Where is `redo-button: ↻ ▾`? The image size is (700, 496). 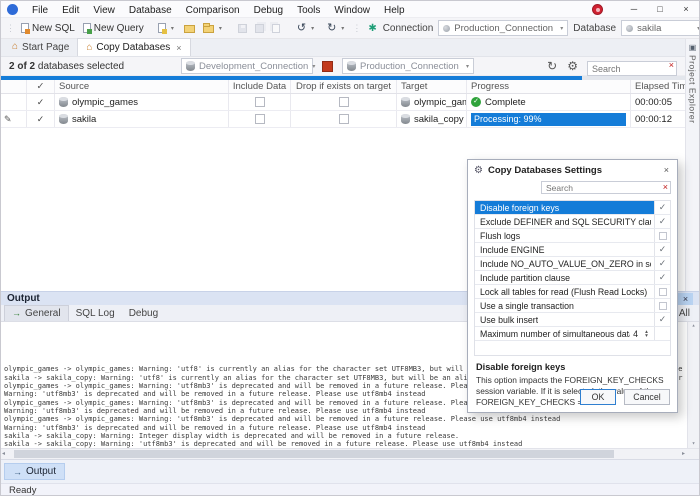 redo-button: ↻ ▾ is located at coordinates (335, 28).